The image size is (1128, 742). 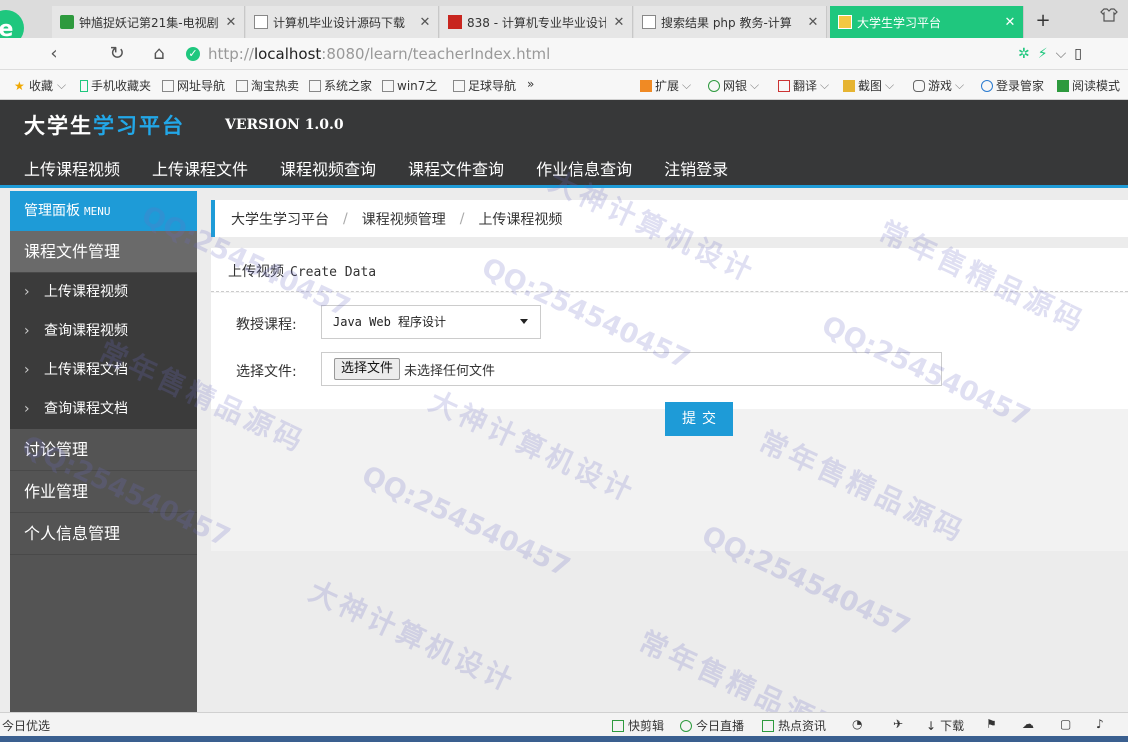 What do you see at coordinates (665, 85) in the screenshot?
I see `extensions-menu: 扩展 ⌵` at bounding box center [665, 85].